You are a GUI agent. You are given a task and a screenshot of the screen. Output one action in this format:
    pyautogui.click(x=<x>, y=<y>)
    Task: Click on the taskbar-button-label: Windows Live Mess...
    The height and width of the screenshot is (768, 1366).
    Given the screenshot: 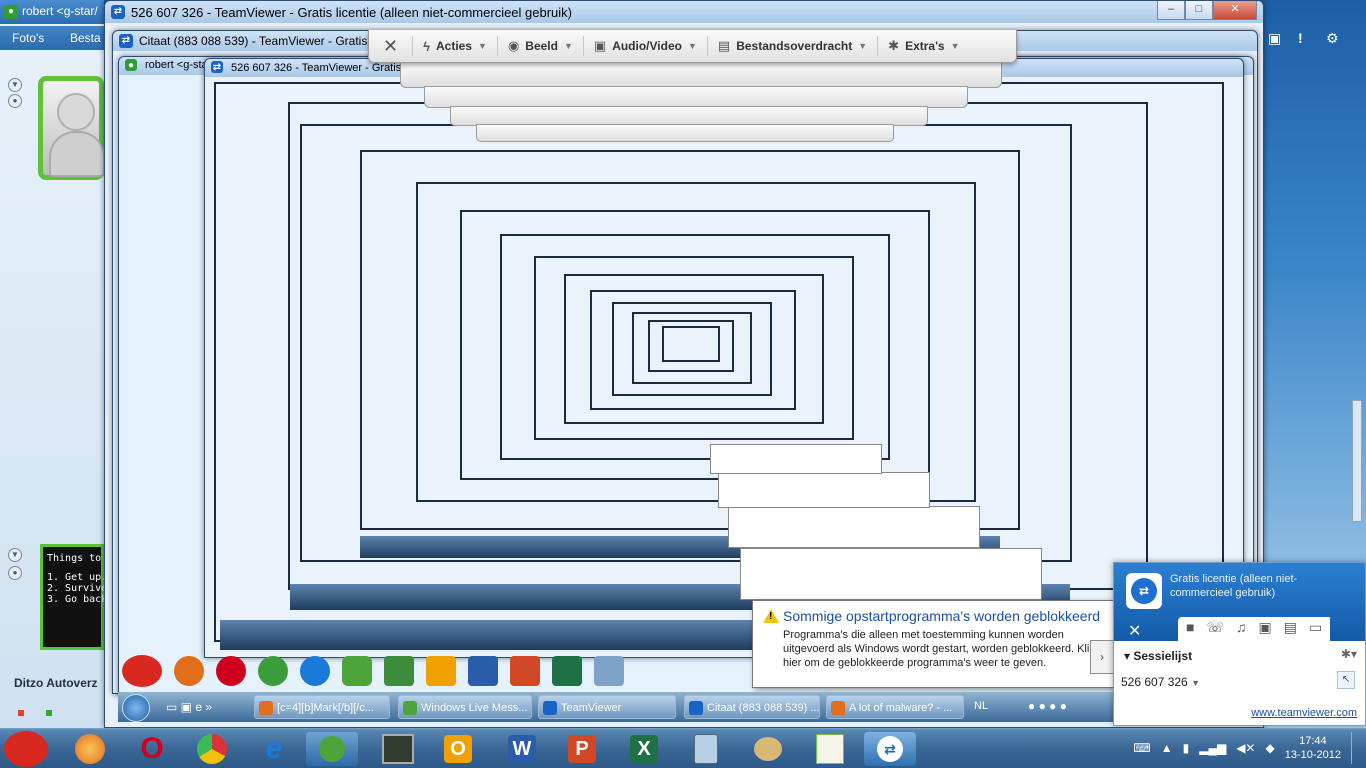 What is the action you would take?
    pyautogui.click(x=474, y=708)
    